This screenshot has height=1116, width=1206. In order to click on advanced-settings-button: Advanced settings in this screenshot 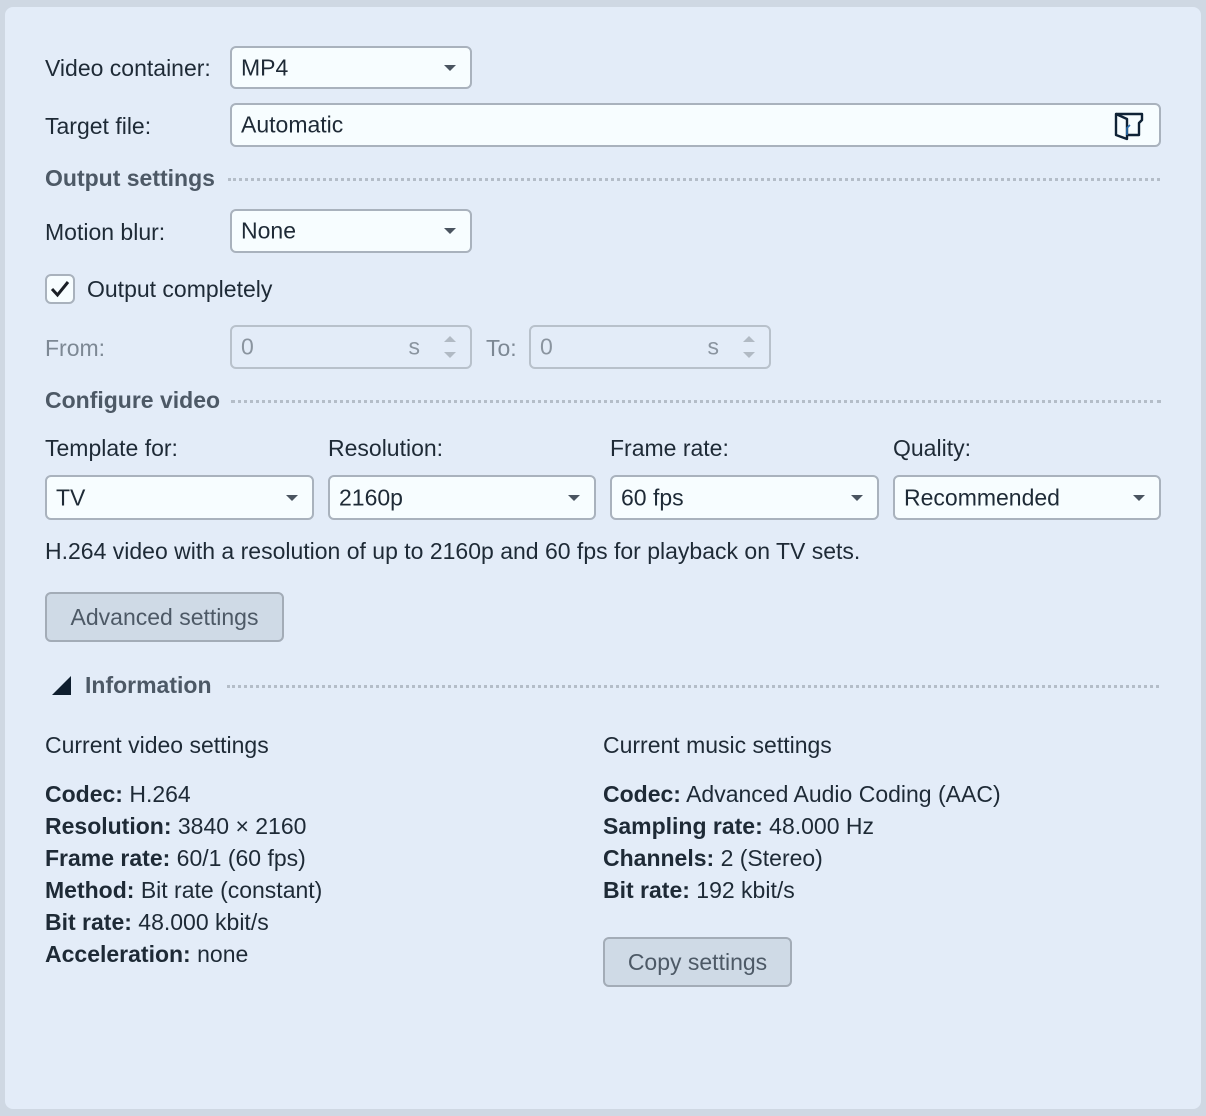, I will do `click(164, 617)`.